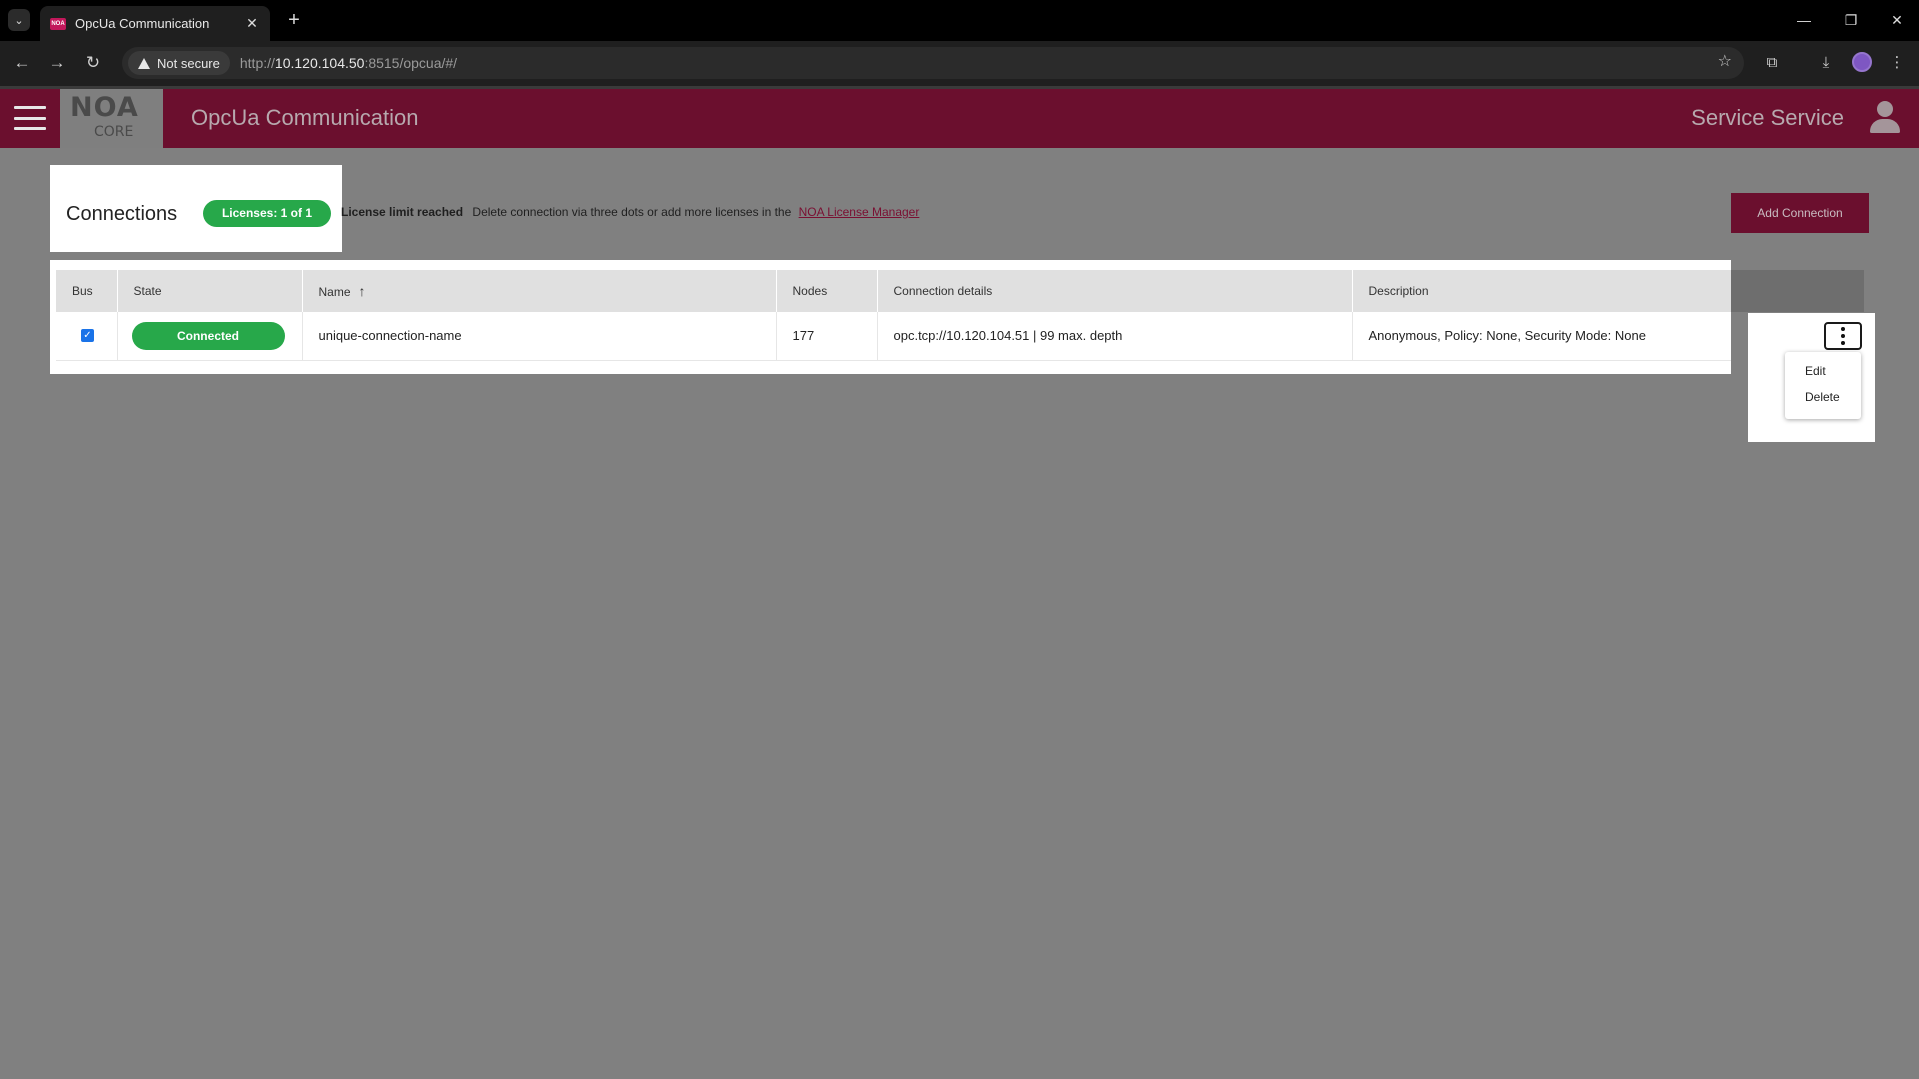 This screenshot has width=1919, height=1079. Describe the element at coordinates (305, 117) in the screenshot. I see `page-title: OpcUa Communication` at that location.